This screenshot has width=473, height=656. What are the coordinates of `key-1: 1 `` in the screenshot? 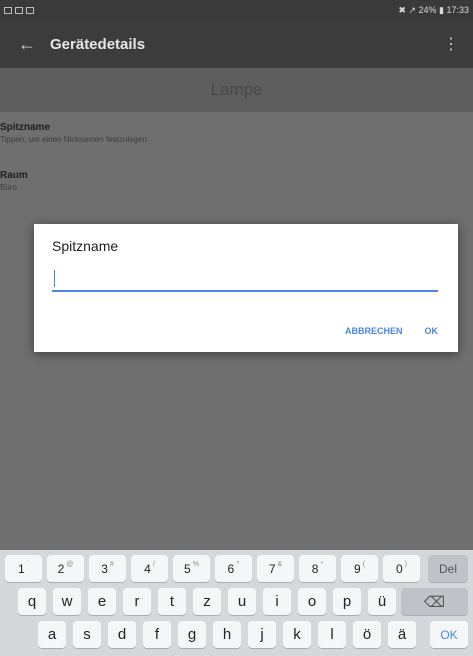 It's located at (23, 568).